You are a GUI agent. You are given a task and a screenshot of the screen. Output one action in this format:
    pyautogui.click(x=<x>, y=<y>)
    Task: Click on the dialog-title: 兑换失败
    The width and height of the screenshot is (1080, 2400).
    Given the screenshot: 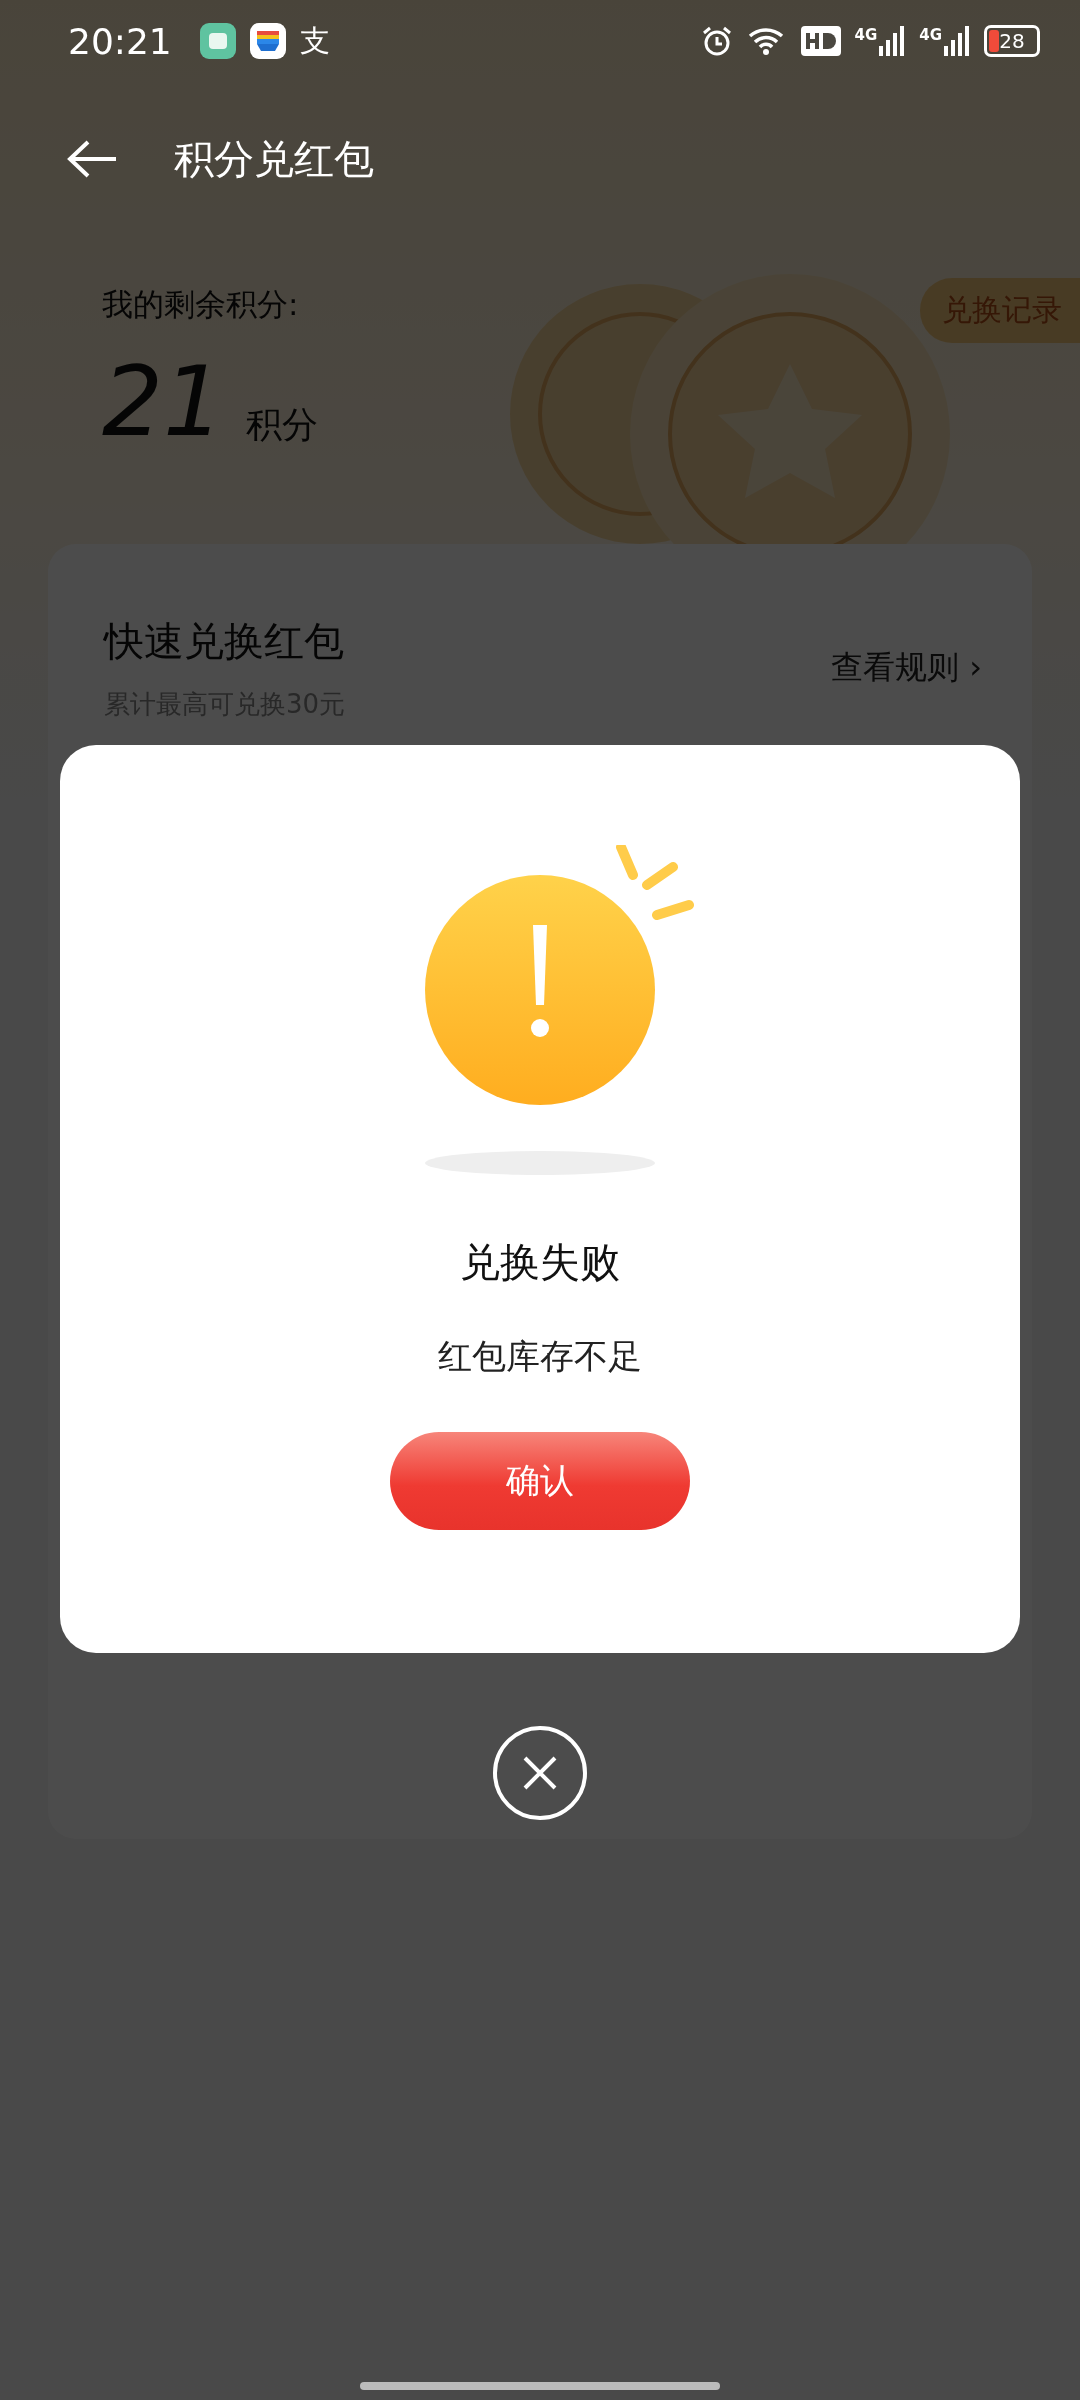 What is the action you would take?
    pyautogui.click(x=540, y=1262)
    